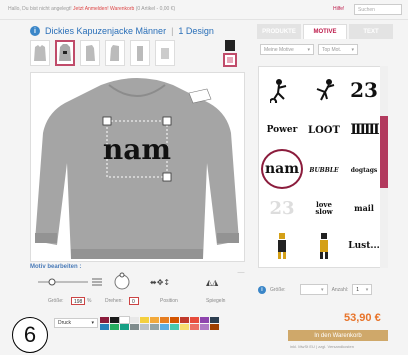 The width and height of the screenshot is (408, 355). I want to click on product-header: i Dickies Kapuzenjacke Männer | 1 Design, so click(122, 31).